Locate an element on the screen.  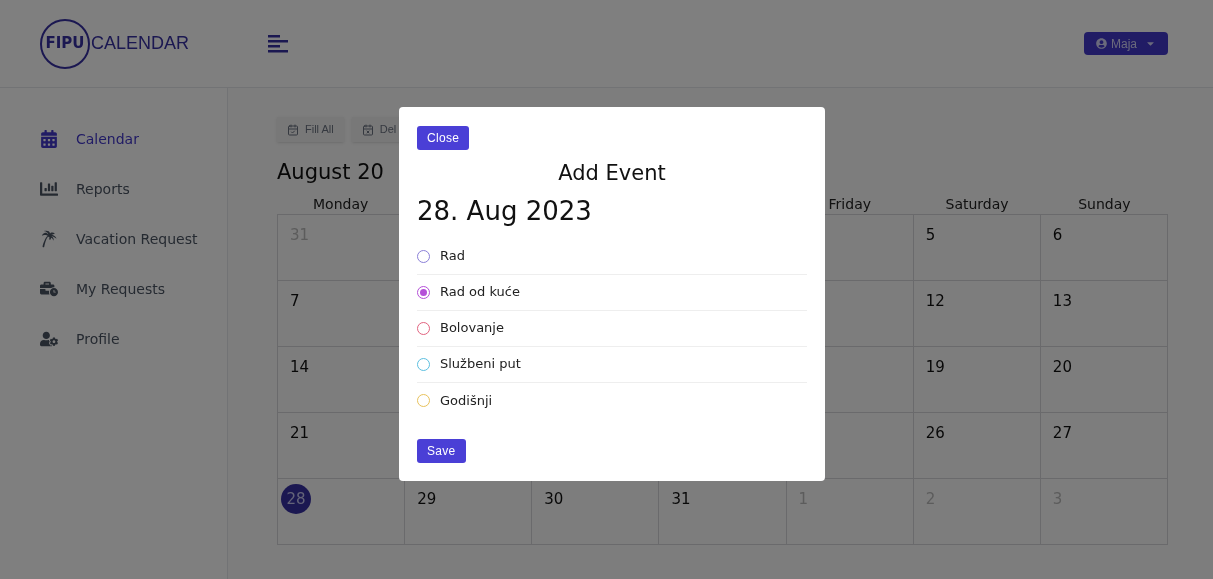
close-button: Close is located at coordinates (443, 138).